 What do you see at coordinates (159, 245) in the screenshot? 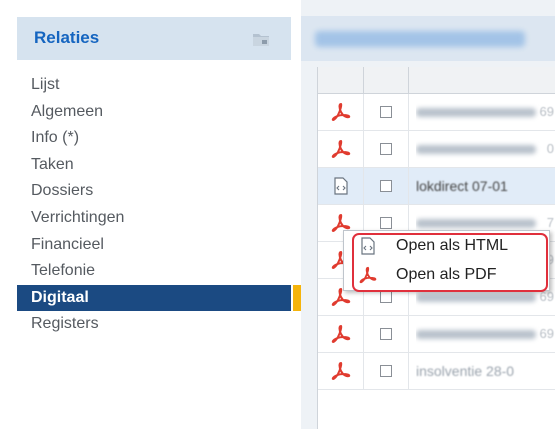
I see `sidebar-item-financieel: Financieel` at bounding box center [159, 245].